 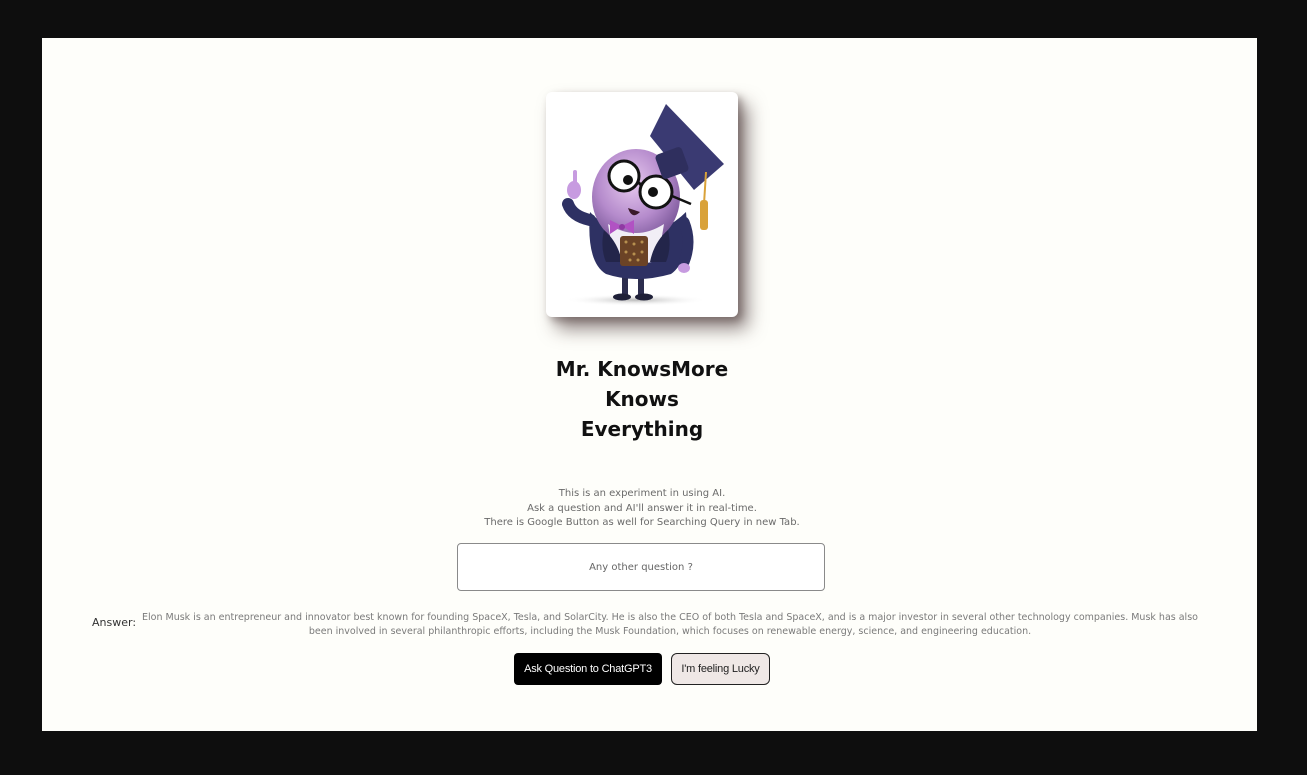 I want to click on mascot-image, so click(x=642, y=204).